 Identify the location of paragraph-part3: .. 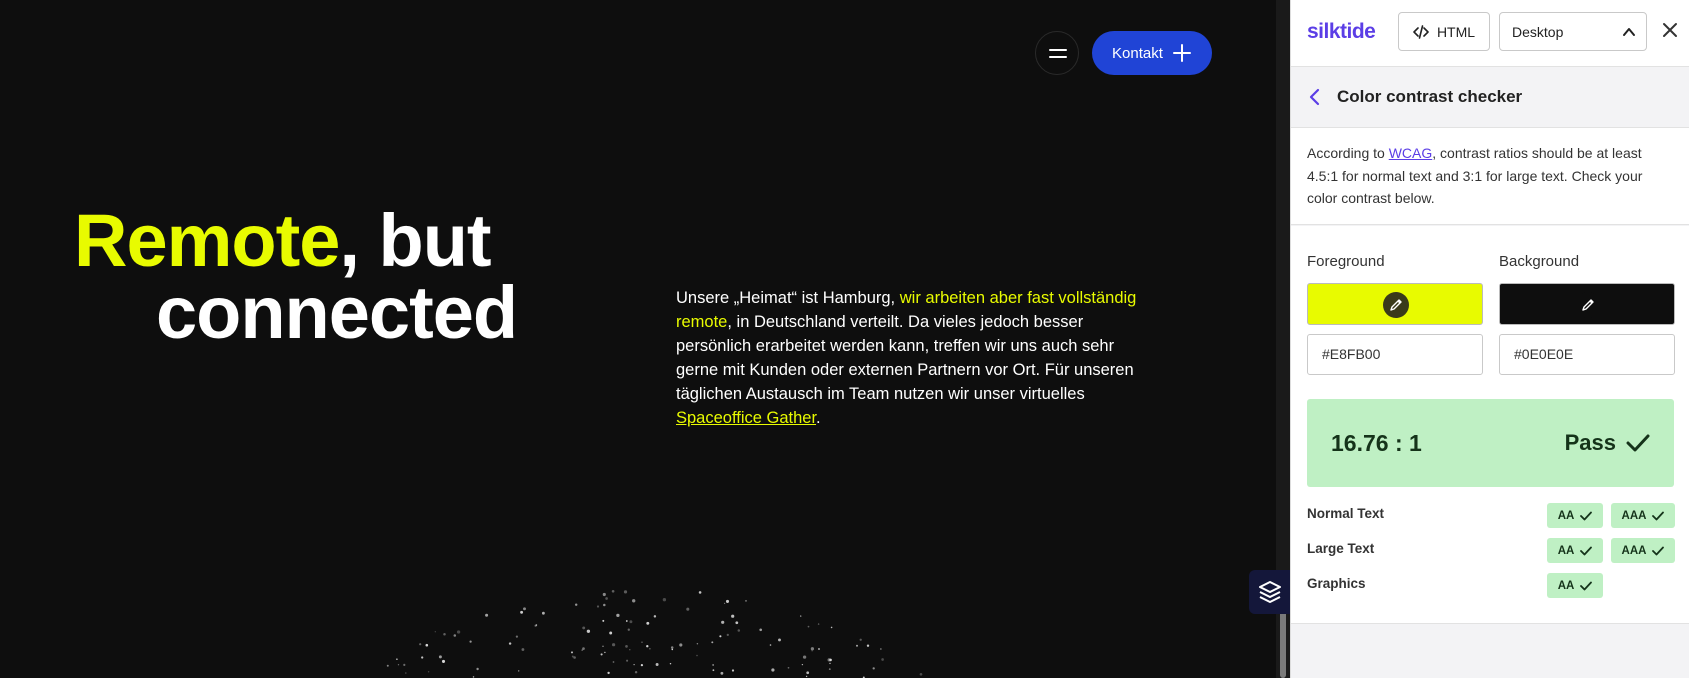
(818, 418).